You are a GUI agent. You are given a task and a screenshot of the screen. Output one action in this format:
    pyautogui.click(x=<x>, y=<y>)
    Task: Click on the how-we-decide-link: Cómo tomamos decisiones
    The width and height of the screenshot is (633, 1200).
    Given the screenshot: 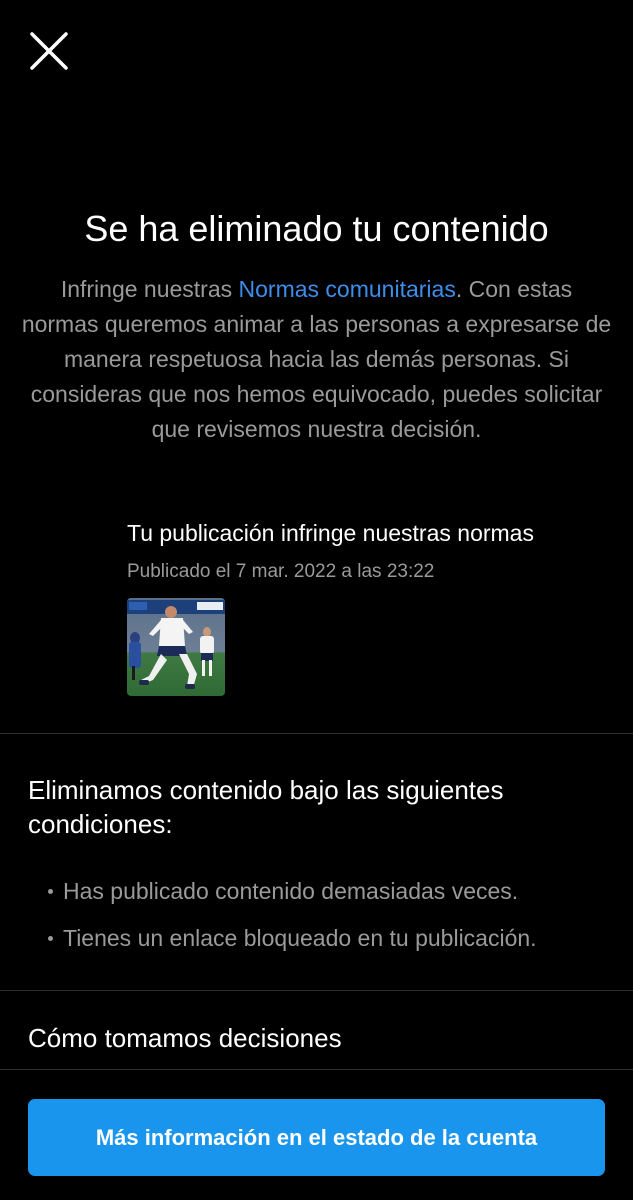 What is the action you would take?
    pyautogui.click(x=185, y=1038)
    